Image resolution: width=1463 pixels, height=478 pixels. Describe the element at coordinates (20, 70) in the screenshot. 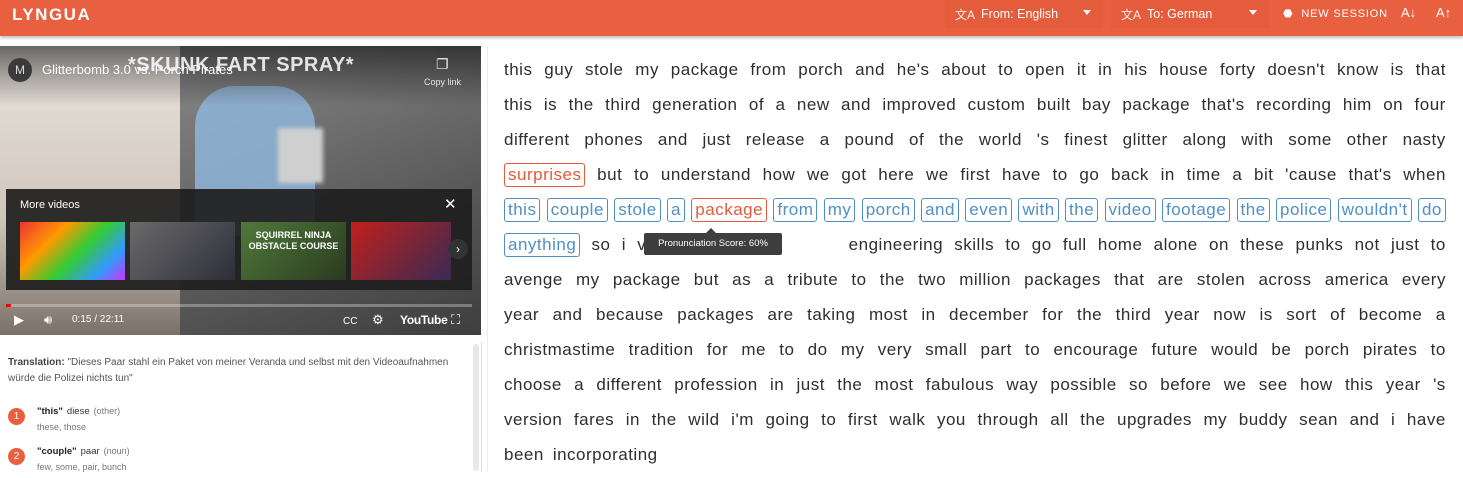

I see `channel-avatar: M` at that location.